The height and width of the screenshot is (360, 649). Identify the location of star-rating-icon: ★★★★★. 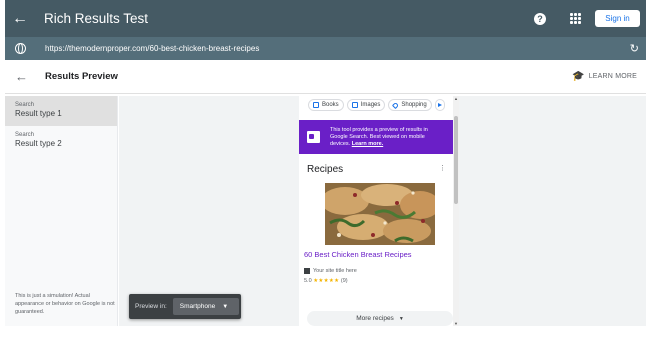
(326, 281).